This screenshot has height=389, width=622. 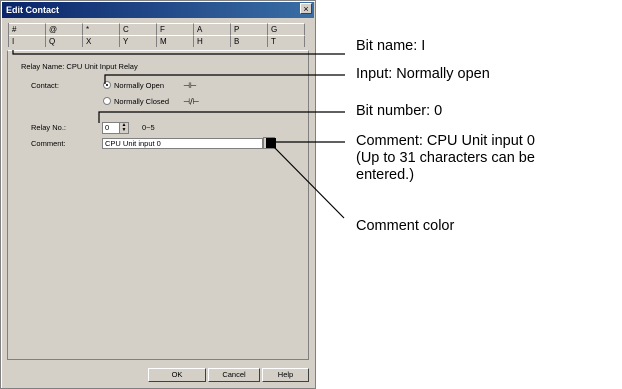 What do you see at coordinates (178, 52) in the screenshot?
I see `bit-name-leader` at bounding box center [178, 52].